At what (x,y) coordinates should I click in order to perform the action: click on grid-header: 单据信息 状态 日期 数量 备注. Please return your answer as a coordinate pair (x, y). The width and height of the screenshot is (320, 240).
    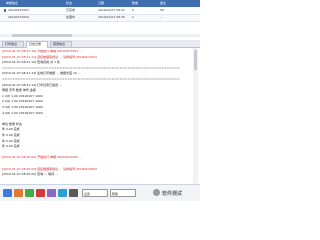
    Looking at the image, I should click on (100, 3).